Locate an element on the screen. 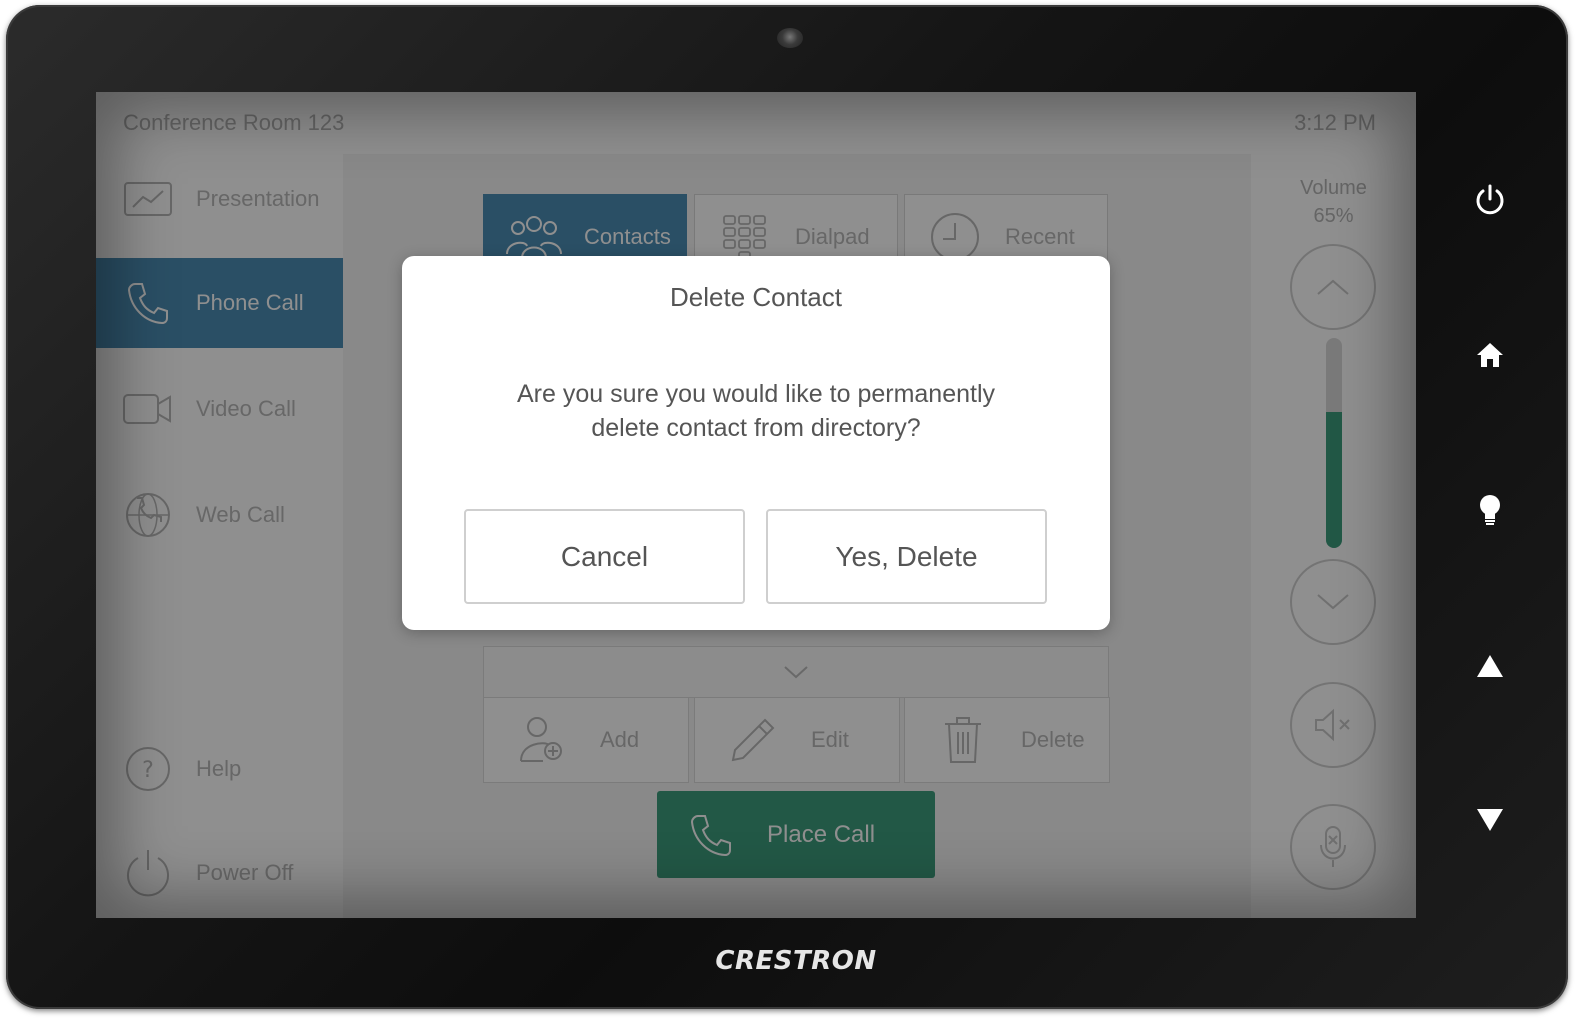 The width and height of the screenshot is (1592, 1023). power-icon is located at coordinates (1490, 199).